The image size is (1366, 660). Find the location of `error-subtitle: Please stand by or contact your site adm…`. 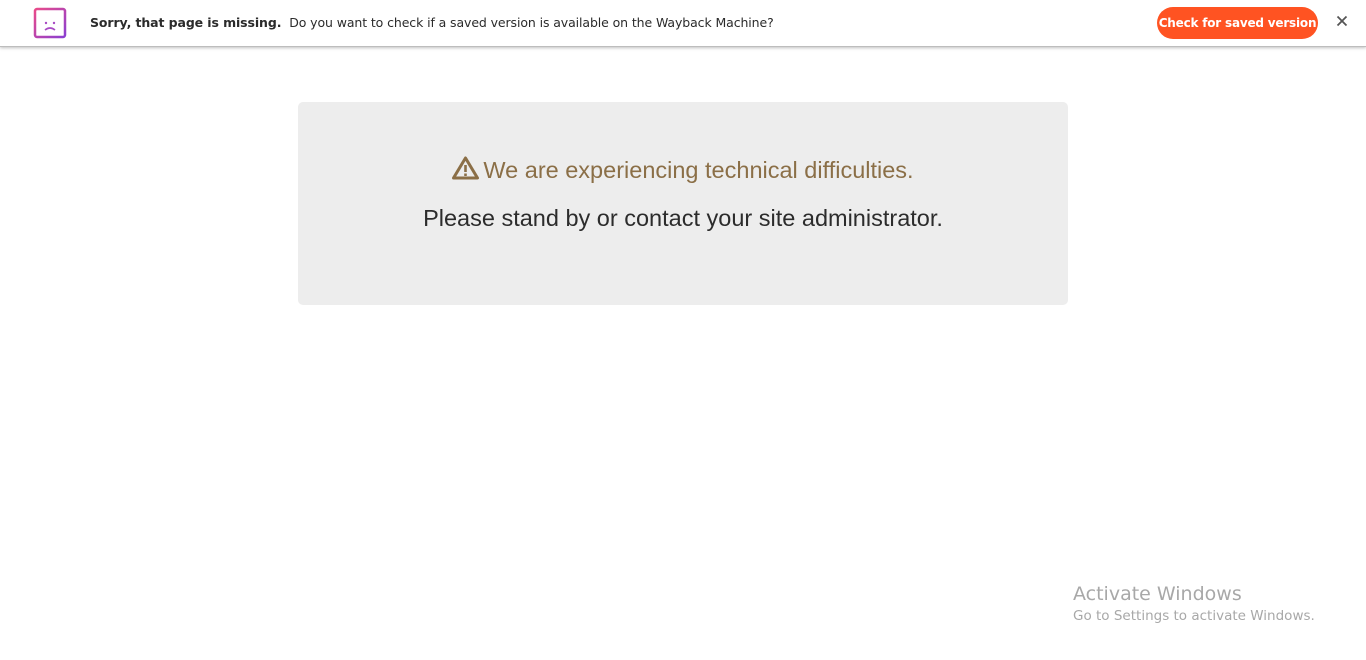

error-subtitle: Please stand by or contact your site adm… is located at coordinates (683, 218).